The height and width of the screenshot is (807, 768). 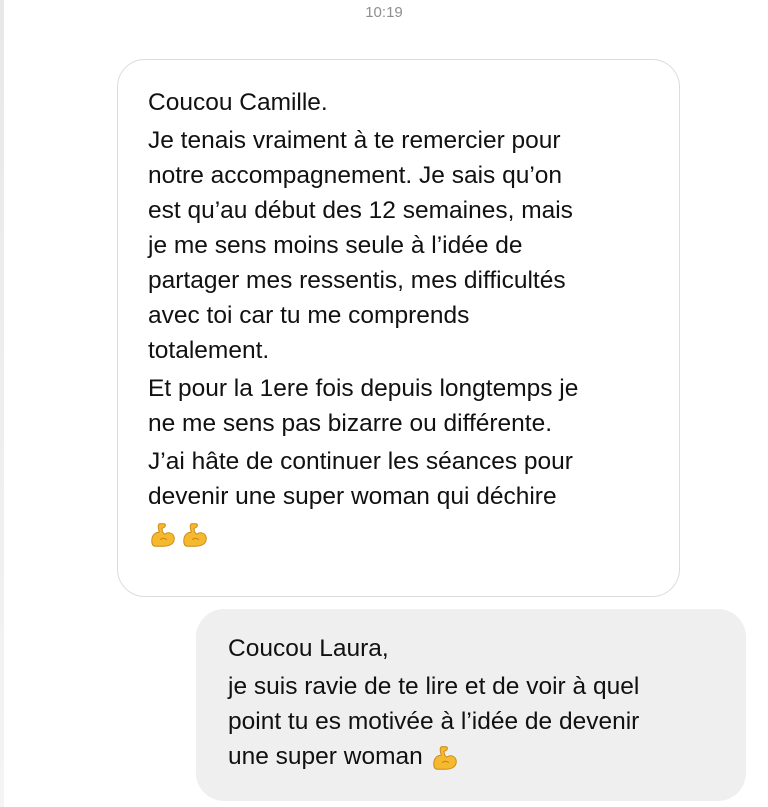 I want to click on message-line-last: une super woman, so click(x=477, y=756).